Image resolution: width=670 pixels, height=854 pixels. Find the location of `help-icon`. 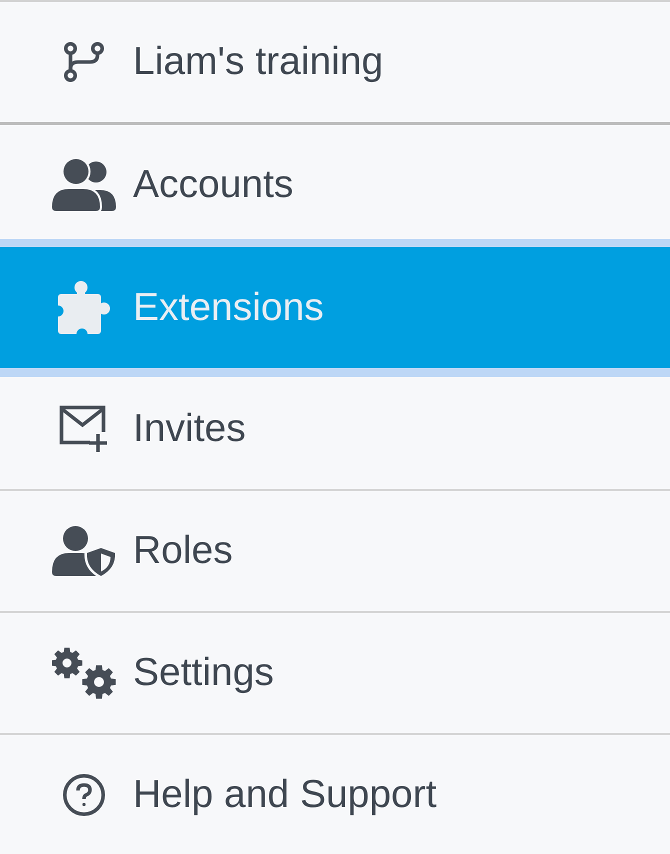

help-icon is located at coordinates (84, 795).